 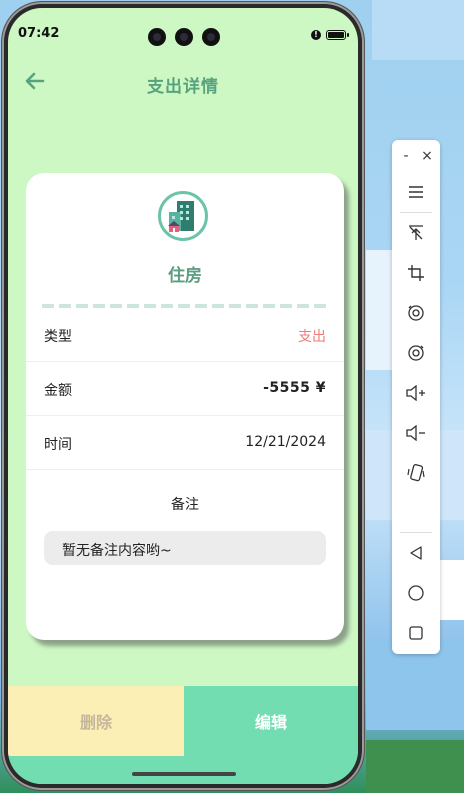 I want to click on crop-button, so click(x=416, y=273).